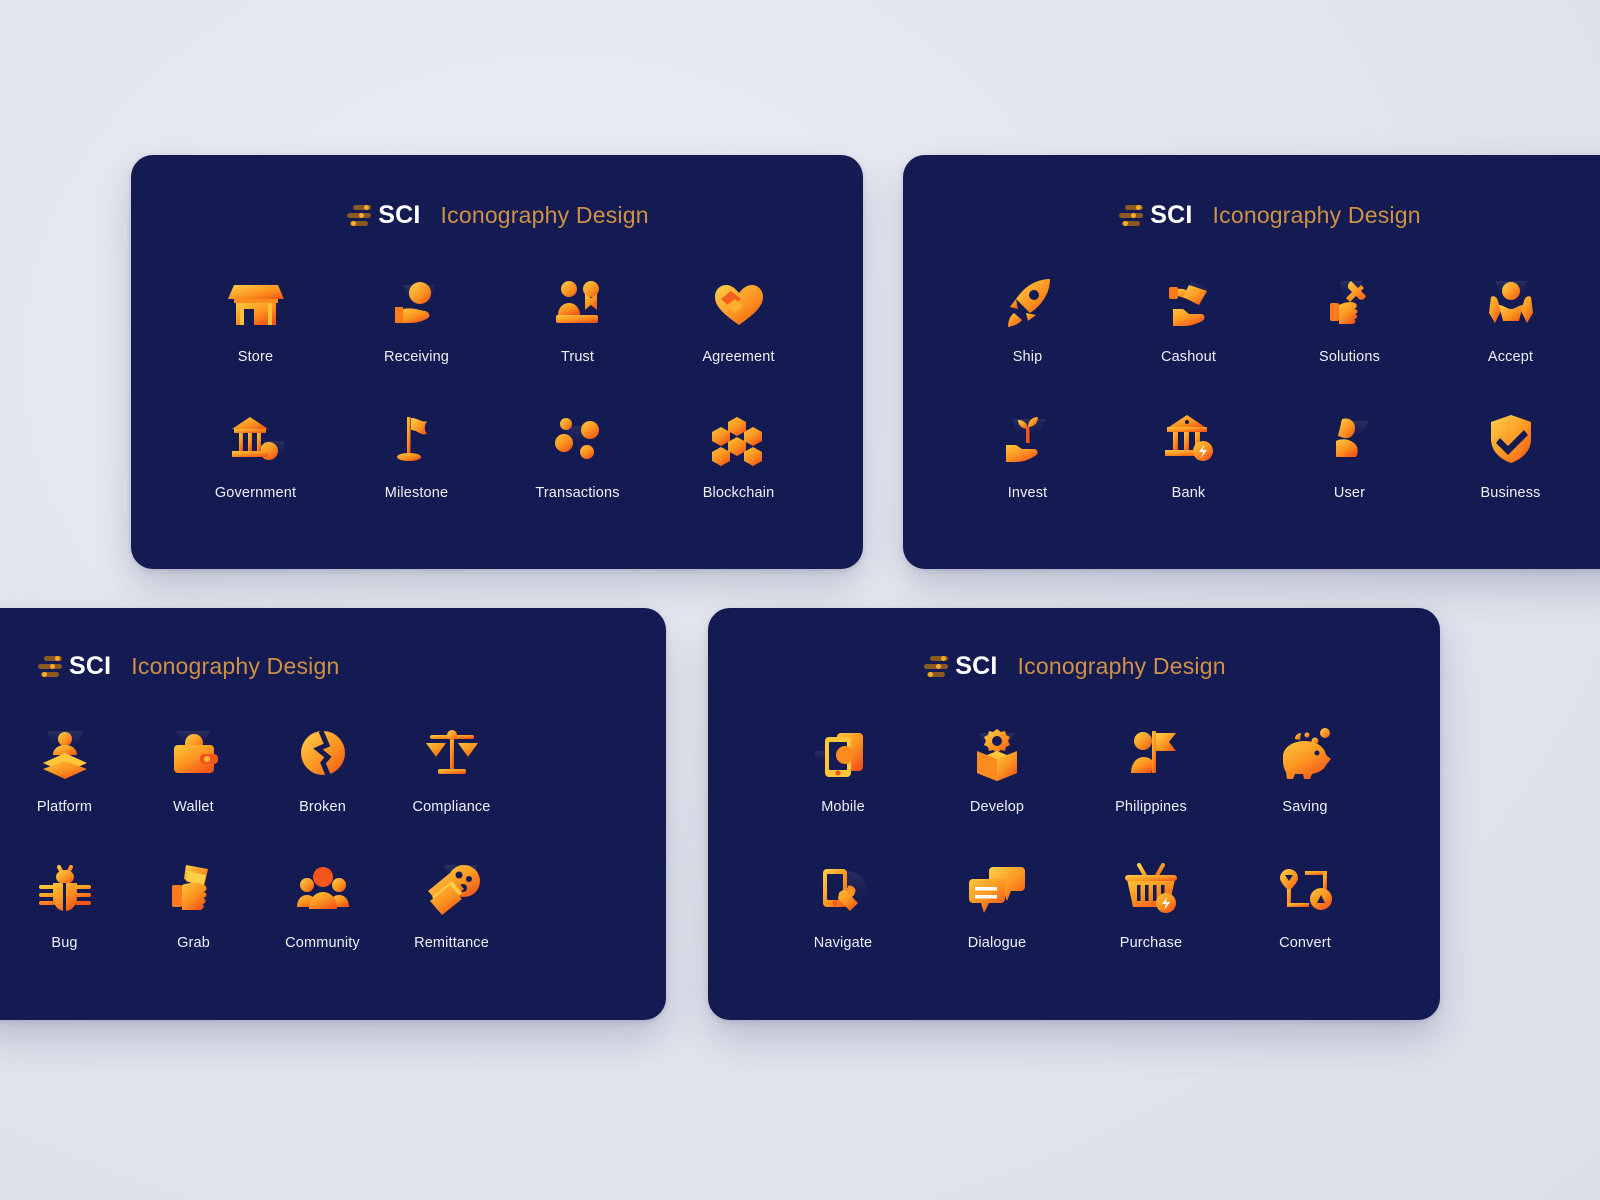 The height and width of the screenshot is (1200, 1600). What do you see at coordinates (193, 943) in the screenshot?
I see `icon-label: Grab` at bounding box center [193, 943].